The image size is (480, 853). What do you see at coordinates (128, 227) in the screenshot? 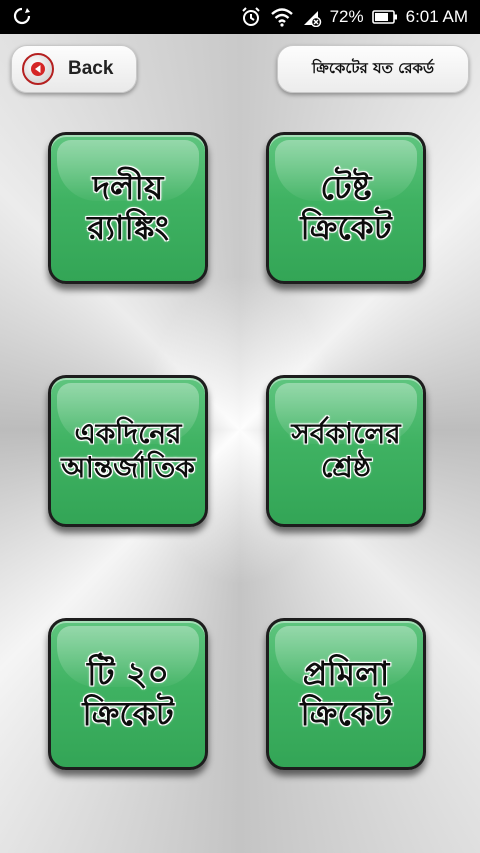
I see `tile-label-line2: র‍্যাঙ্কিং` at bounding box center [128, 227].